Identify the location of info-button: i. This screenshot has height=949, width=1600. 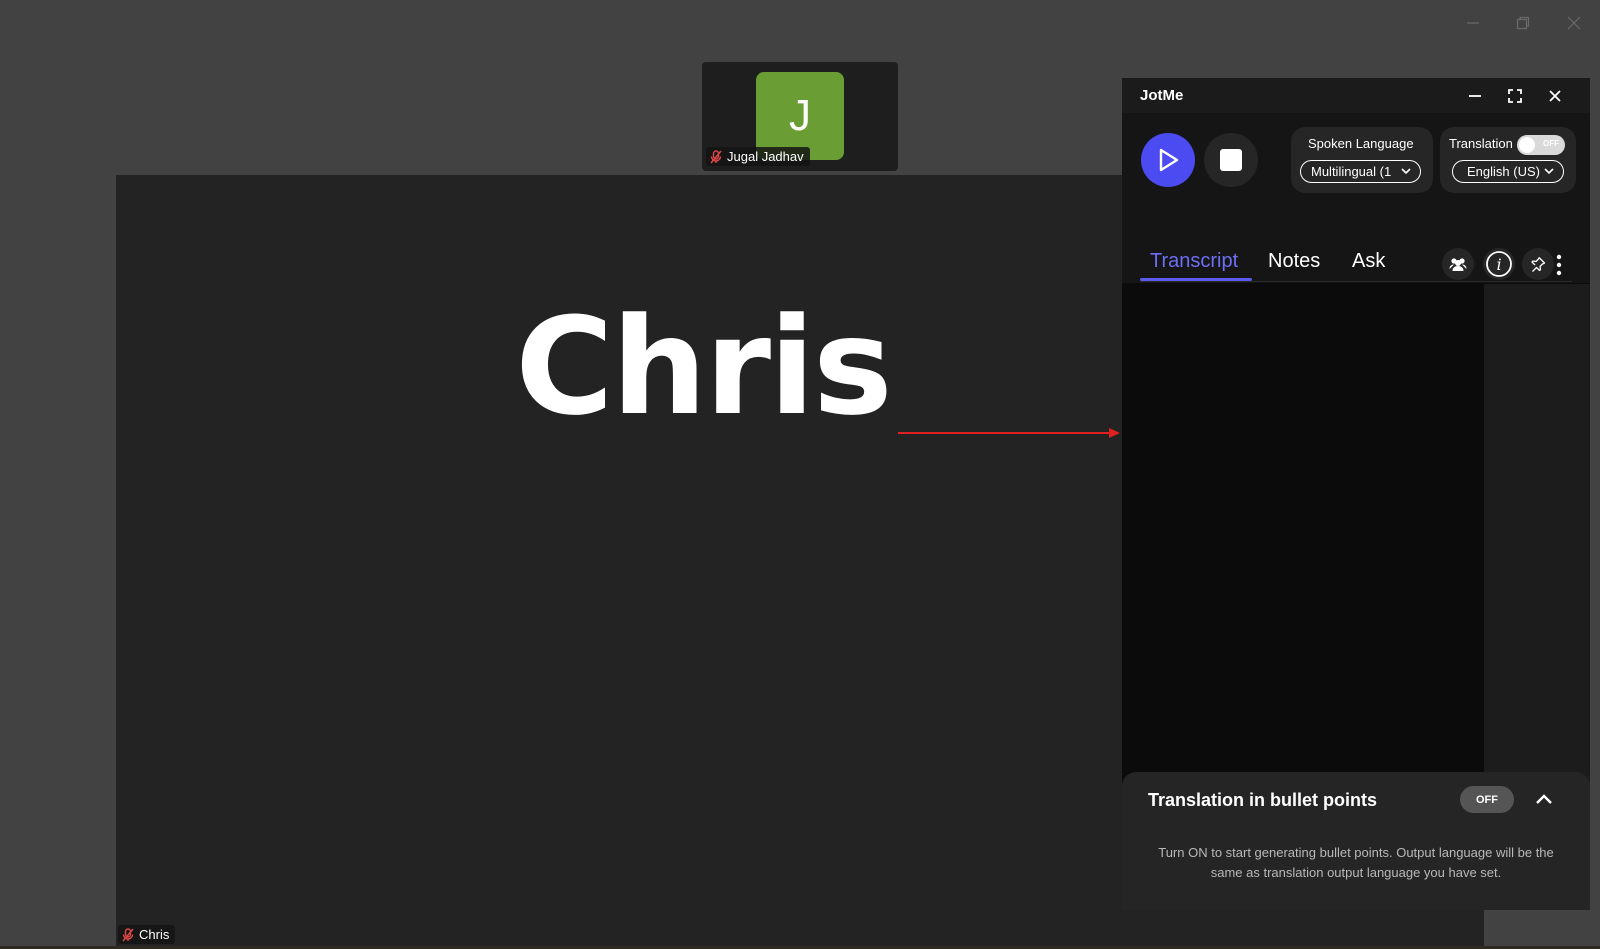
(1499, 264).